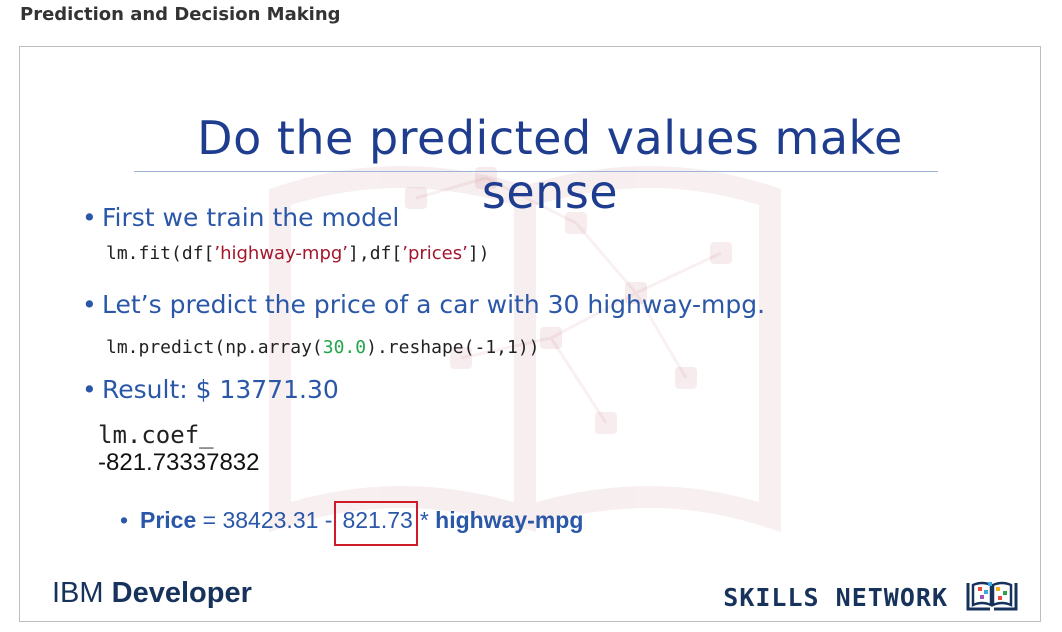 This screenshot has height=632, width=1062. I want to click on code-fit: lm.fit(df[’highway-mpg’],df[’prices’]), so click(298, 253).